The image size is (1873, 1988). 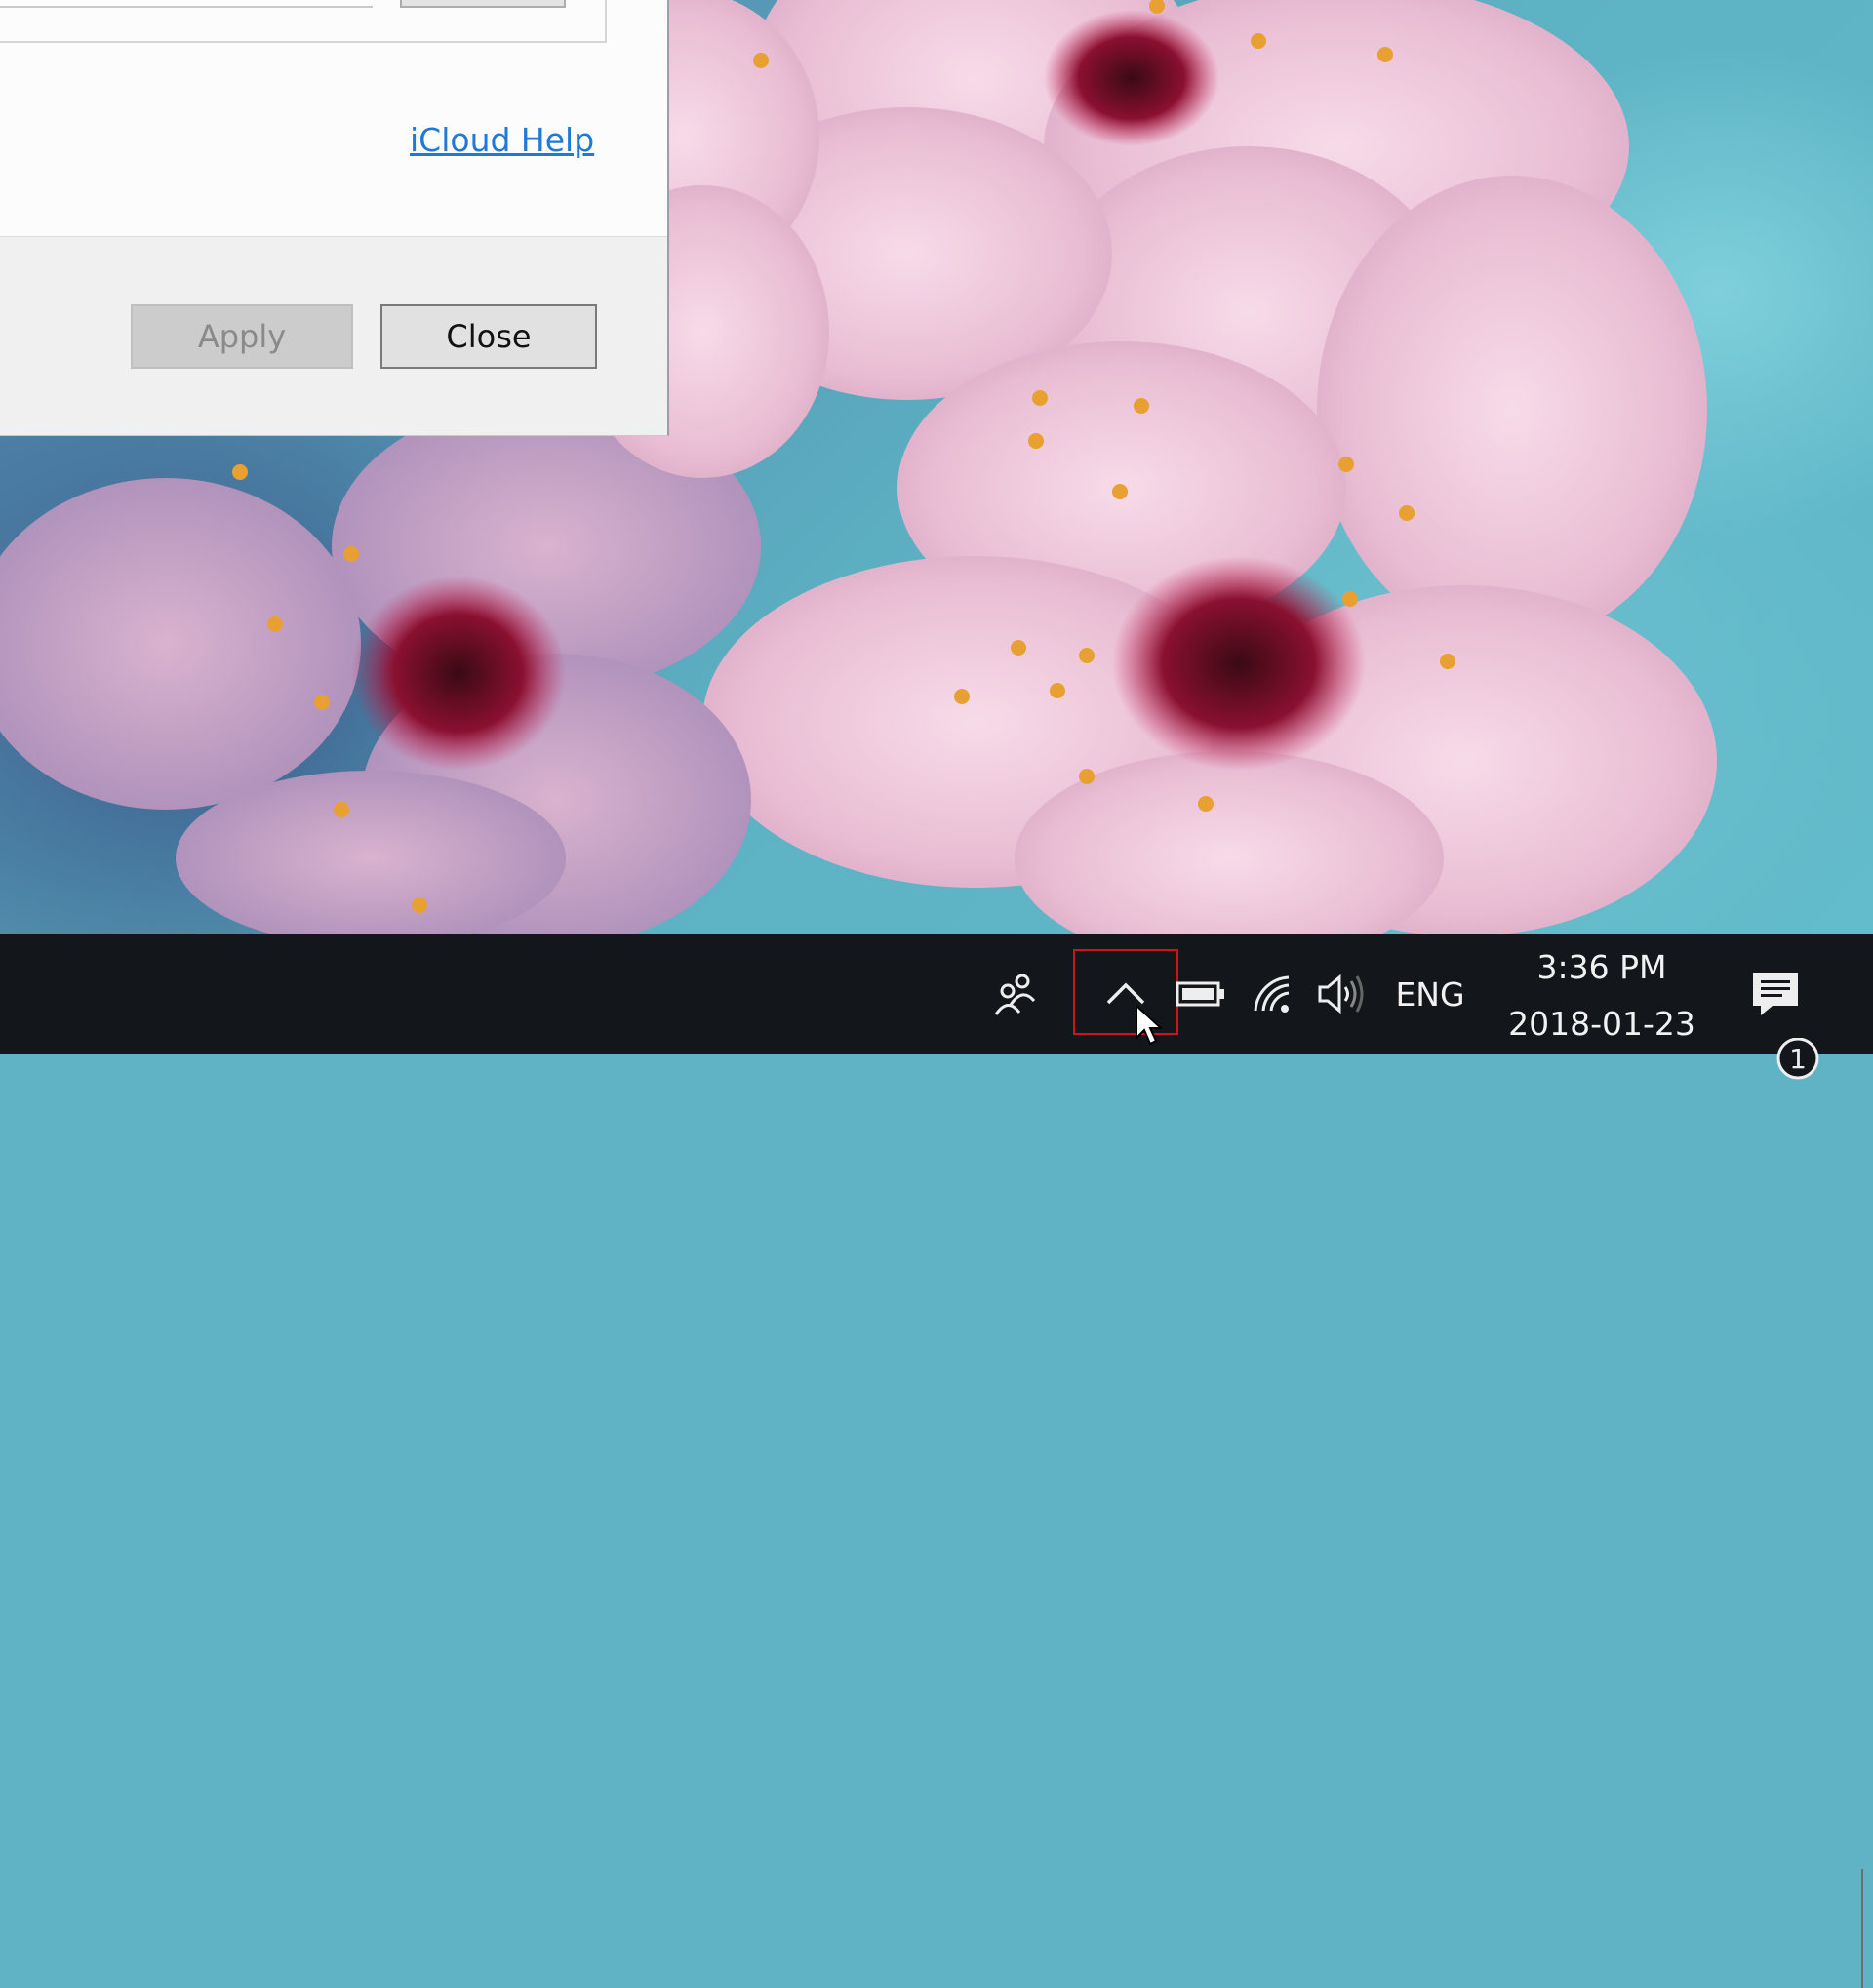 What do you see at coordinates (1776, 994) in the screenshot?
I see `action-center-icon` at bounding box center [1776, 994].